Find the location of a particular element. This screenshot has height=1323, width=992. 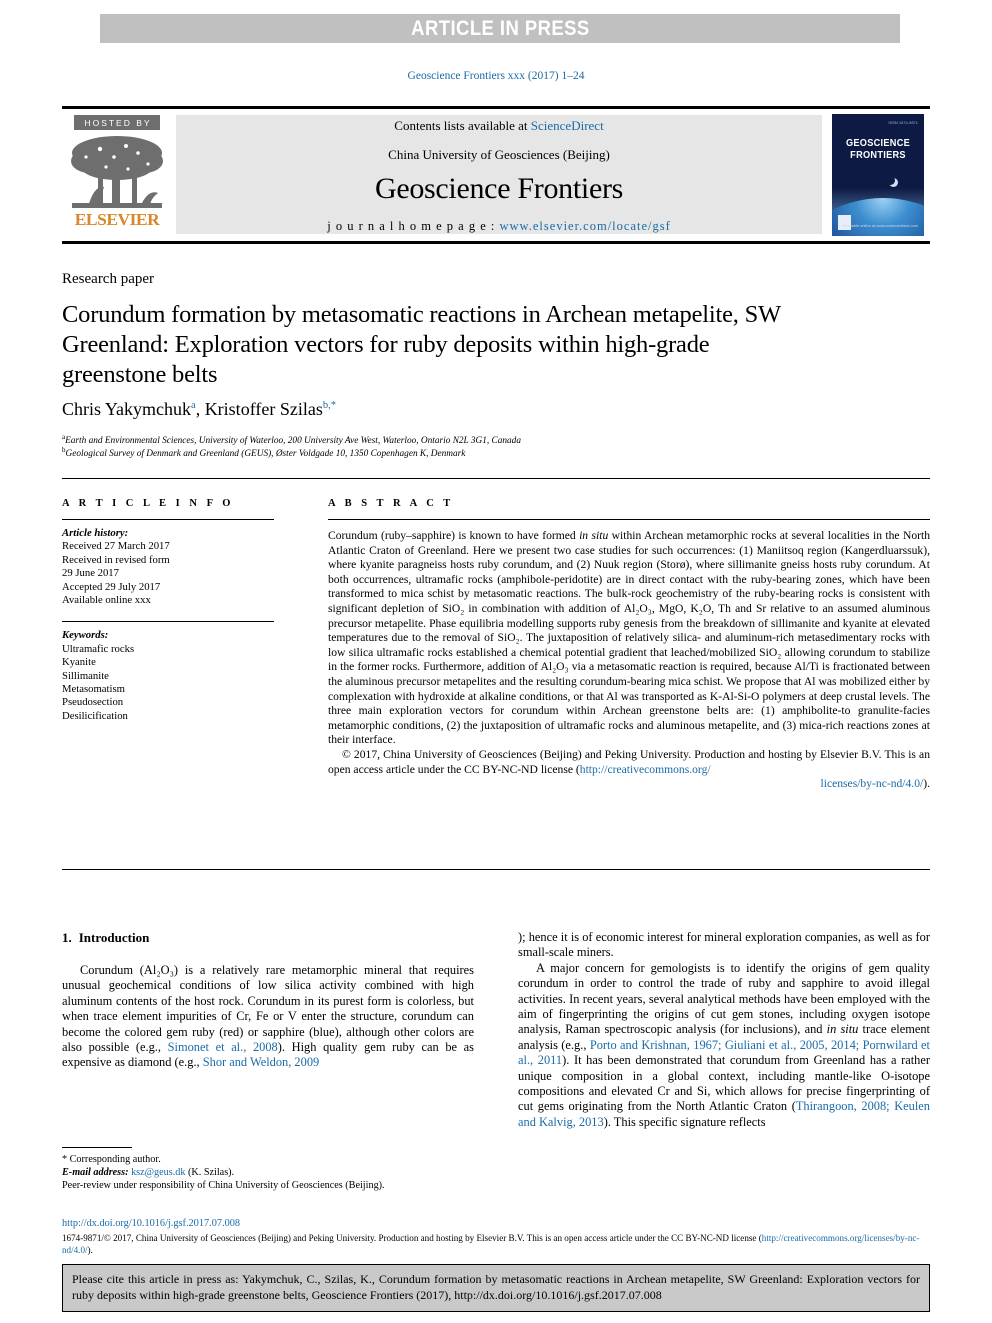

running-head: Geoscience Frontiers xxx (2017) 1–24 is located at coordinates (496, 76).